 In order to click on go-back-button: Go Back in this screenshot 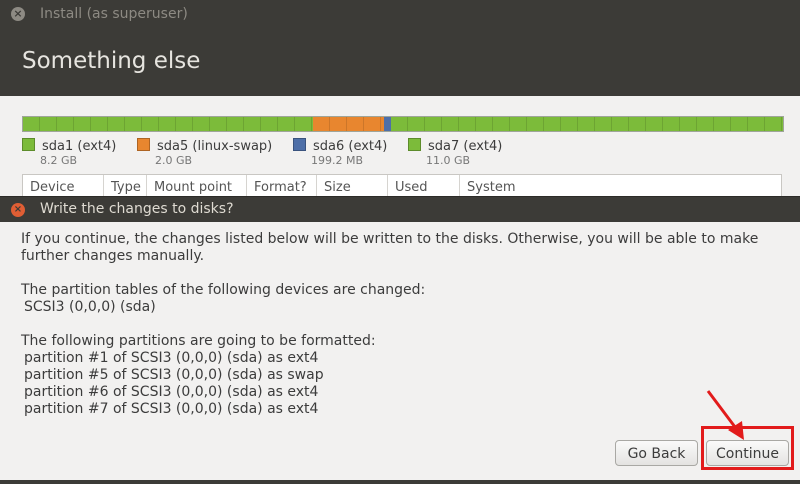, I will do `click(656, 453)`.